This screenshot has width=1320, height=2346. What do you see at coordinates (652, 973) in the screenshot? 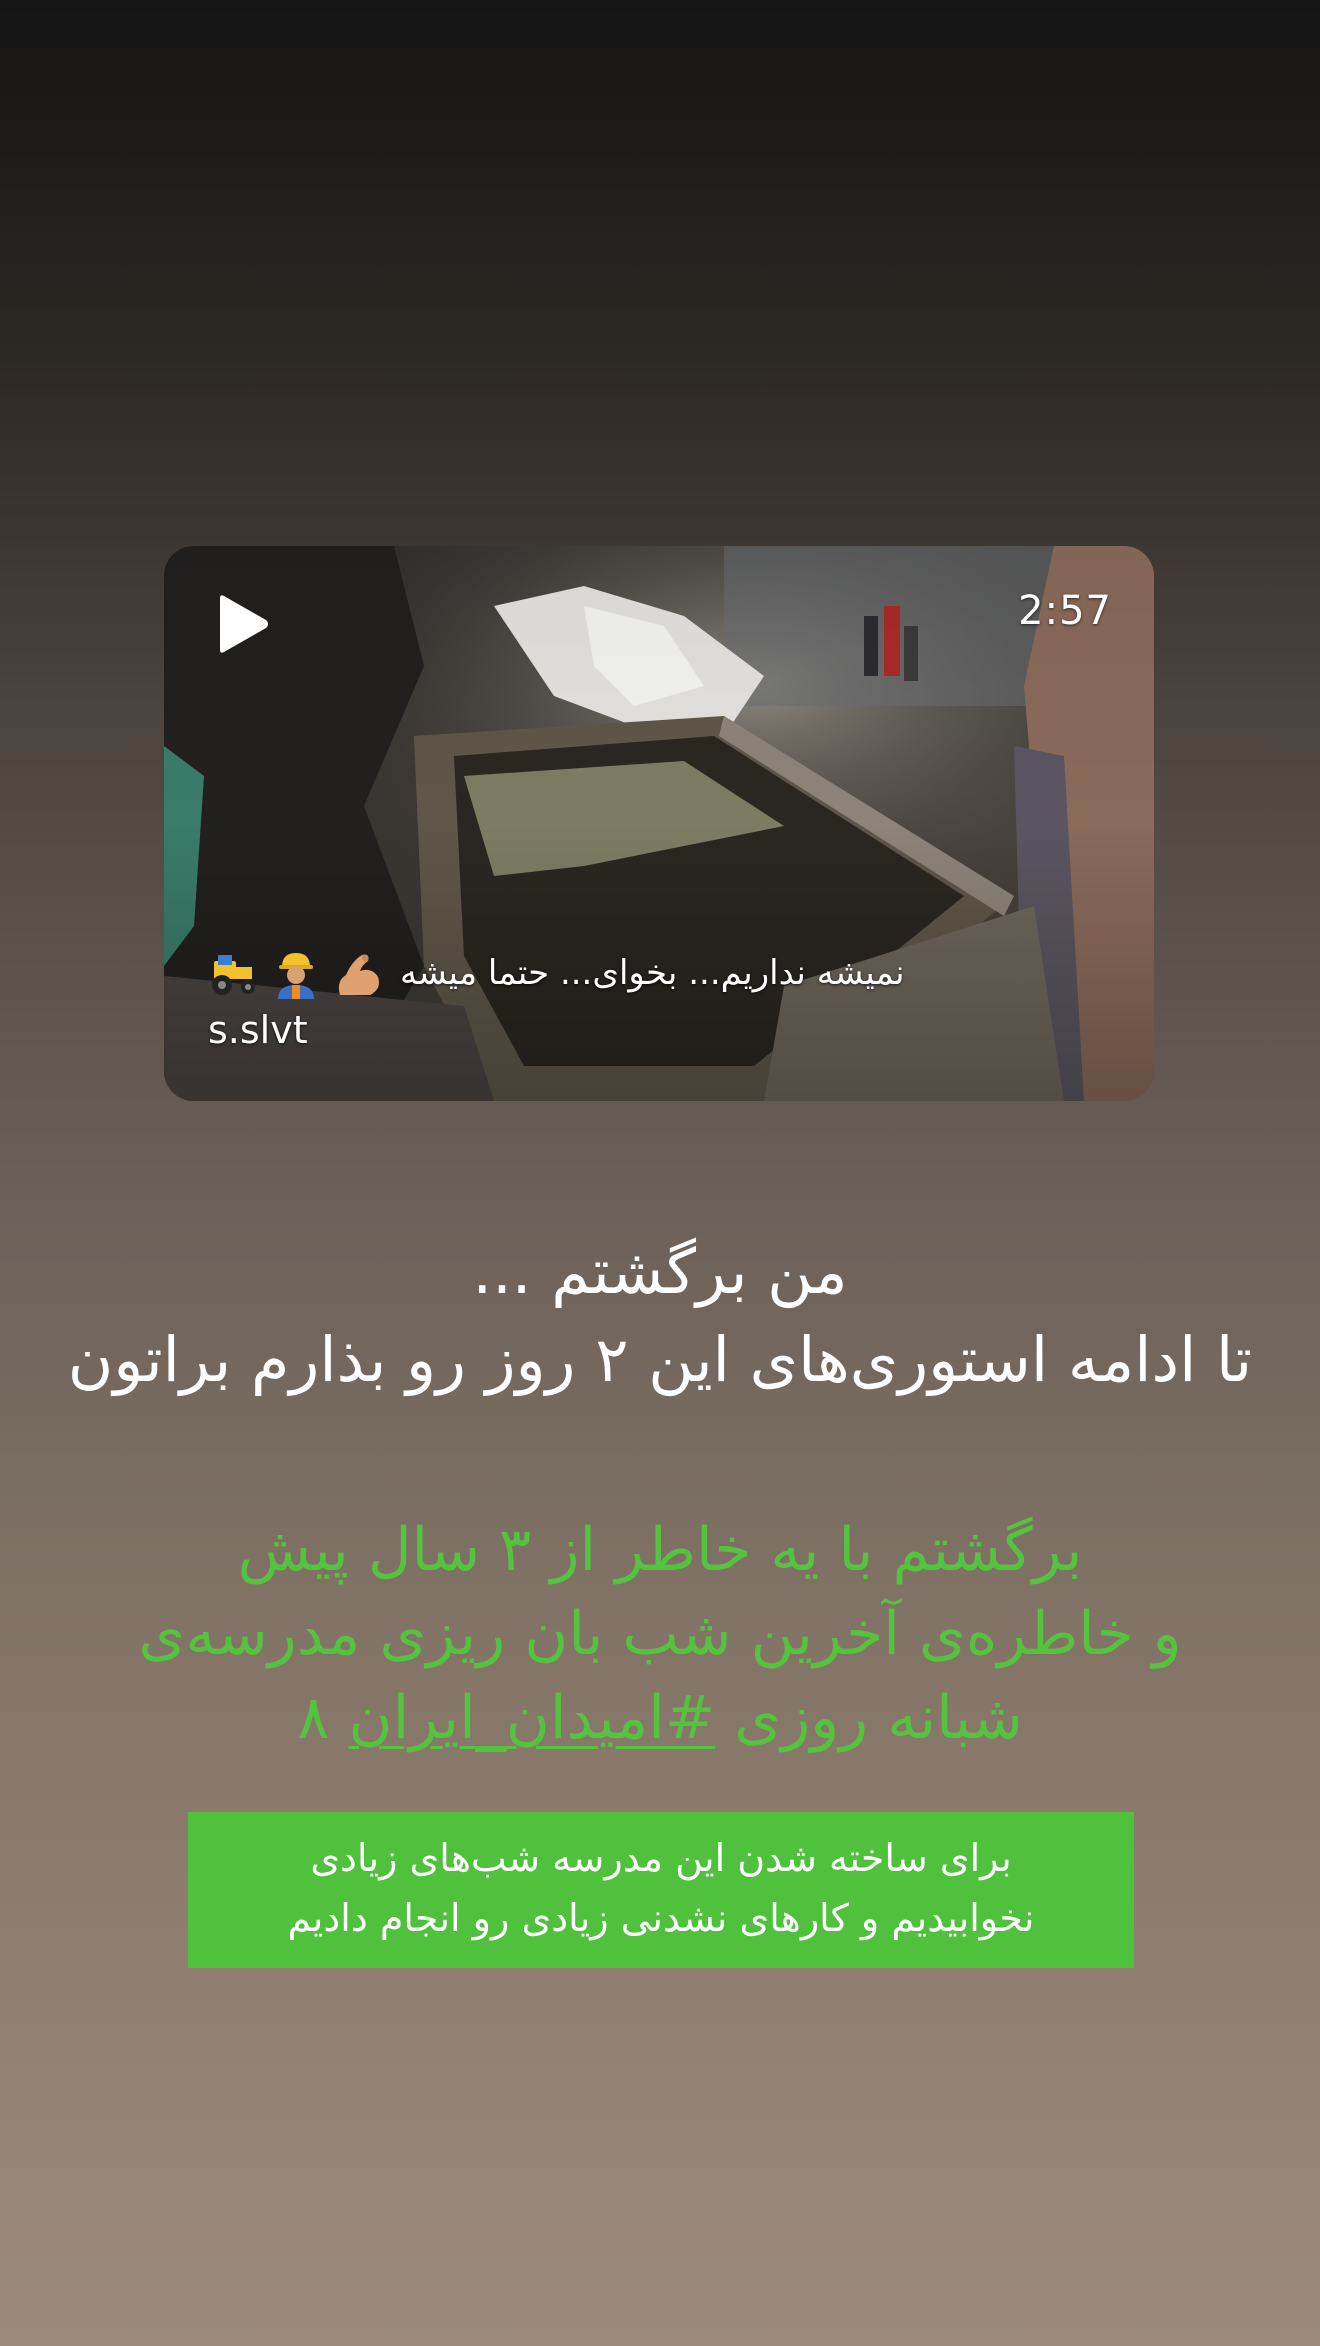
I see `video-caption: نمیشه نداریم... بخوای... حتما میشه` at bounding box center [652, 973].